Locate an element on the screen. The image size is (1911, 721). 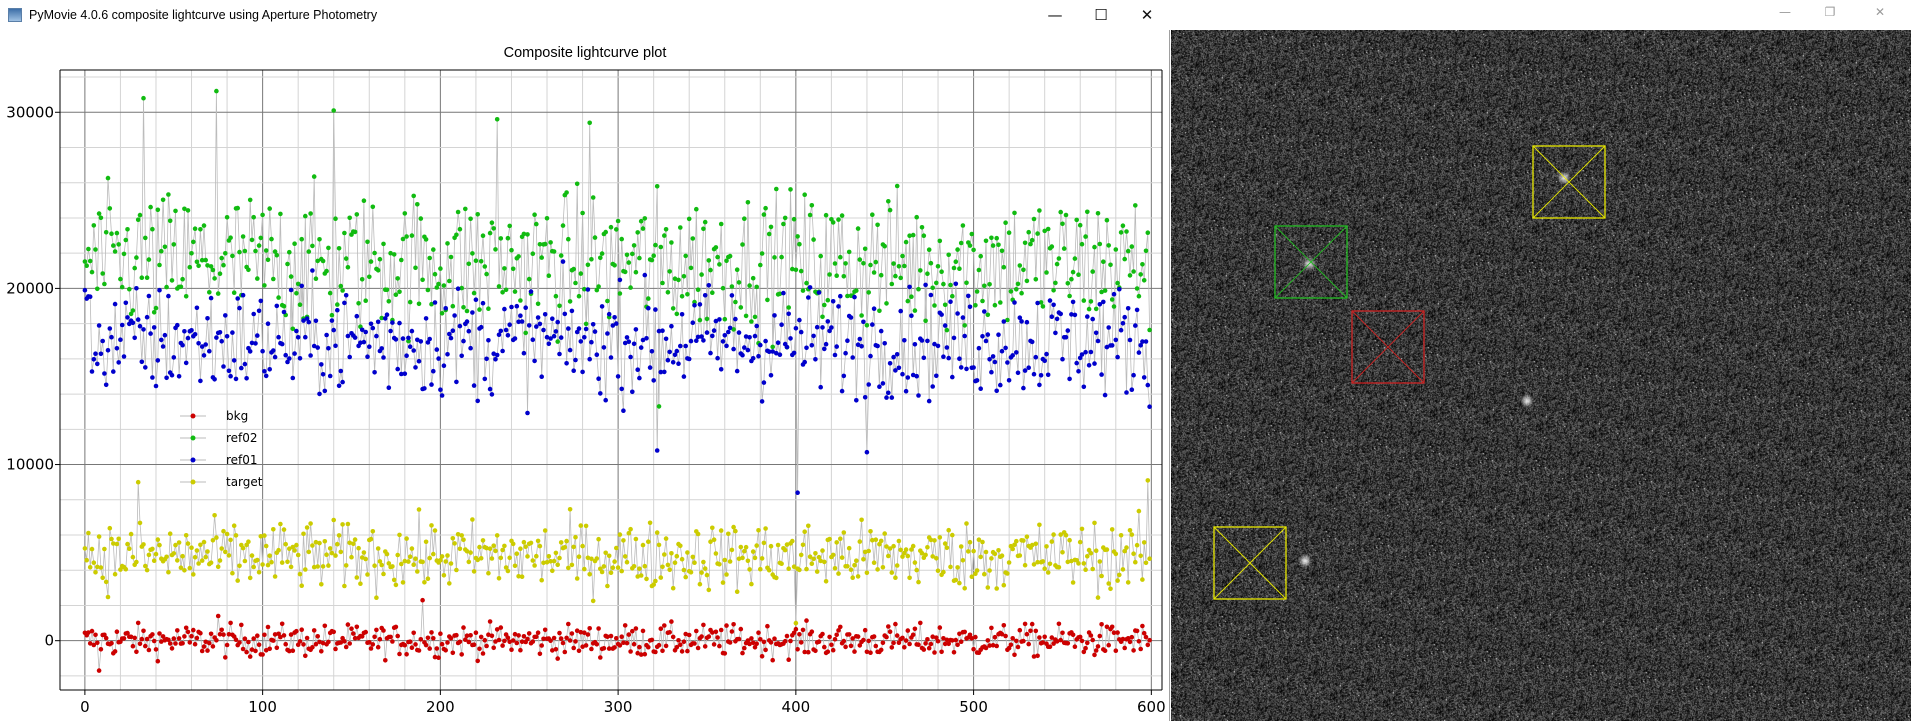
restore-icon: ❐ is located at coordinates (1830, 12).